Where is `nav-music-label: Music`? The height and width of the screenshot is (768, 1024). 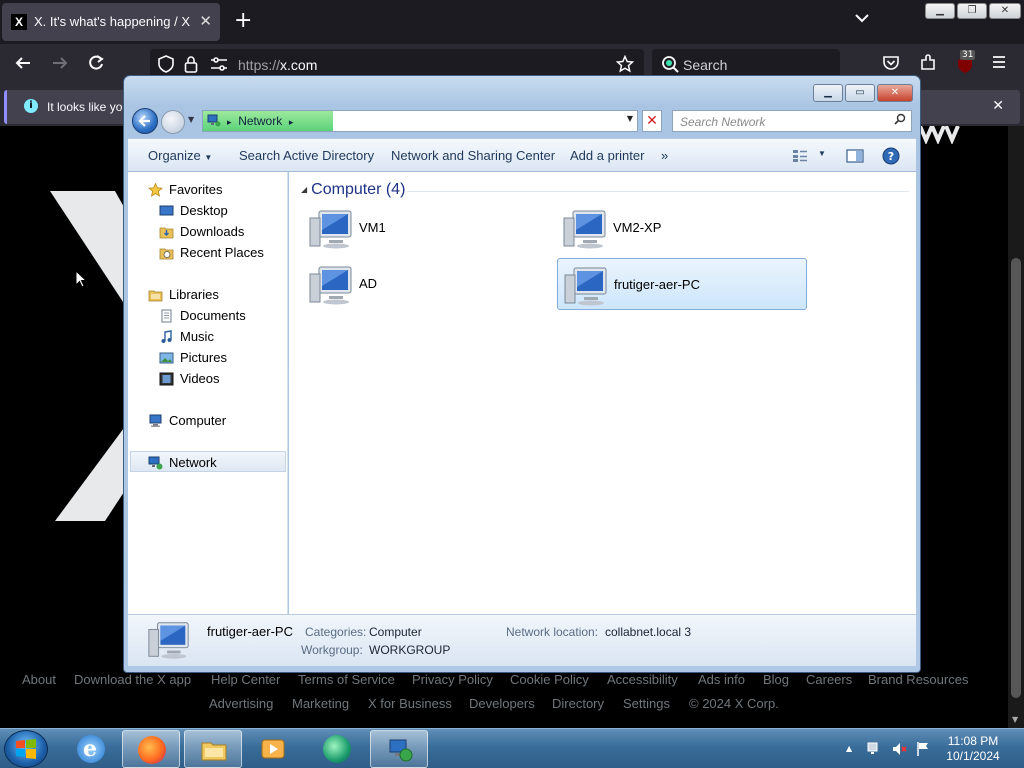 nav-music-label: Music is located at coordinates (197, 336).